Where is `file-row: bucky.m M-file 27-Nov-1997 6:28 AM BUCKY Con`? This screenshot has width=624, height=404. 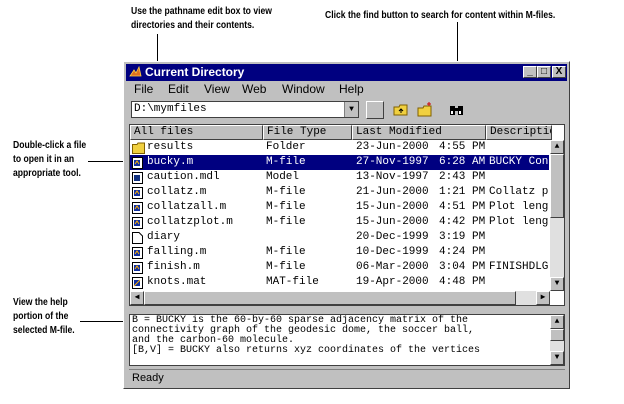
file-row: bucky.m M-file 27-Nov-1997 6:28 AM BUCKY Con is located at coordinates (339, 162).